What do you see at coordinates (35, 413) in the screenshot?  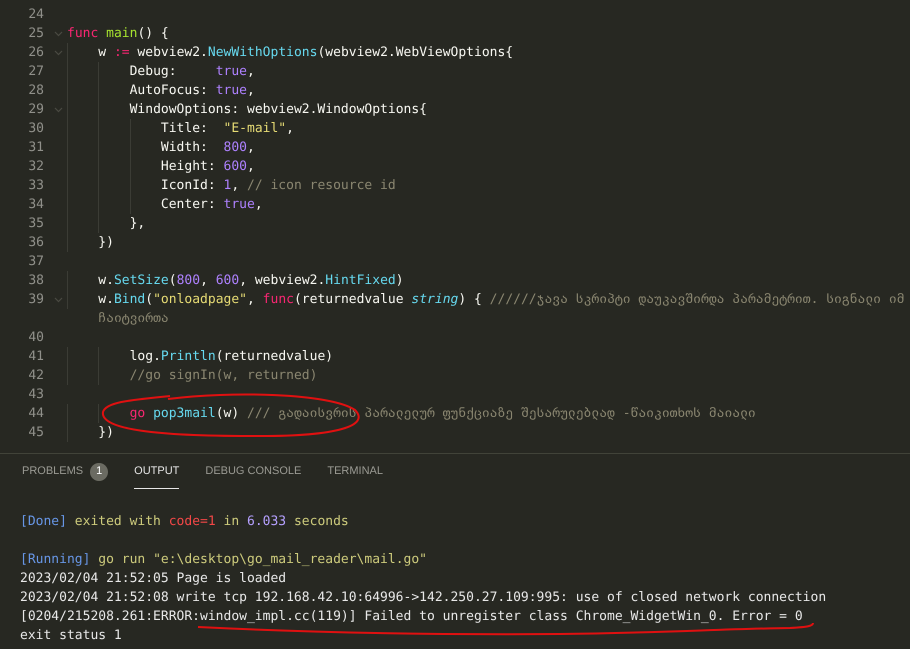 I see `line-number: 44` at bounding box center [35, 413].